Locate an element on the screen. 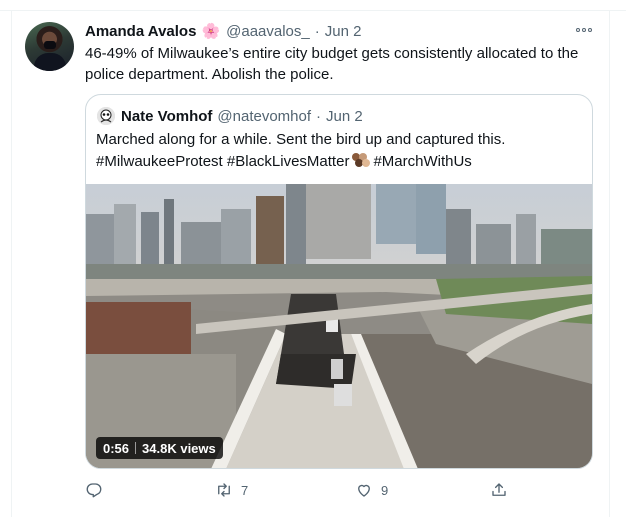 The width and height of the screenshot is (626, 517). badge-divider is located at coordinates (136, 448).